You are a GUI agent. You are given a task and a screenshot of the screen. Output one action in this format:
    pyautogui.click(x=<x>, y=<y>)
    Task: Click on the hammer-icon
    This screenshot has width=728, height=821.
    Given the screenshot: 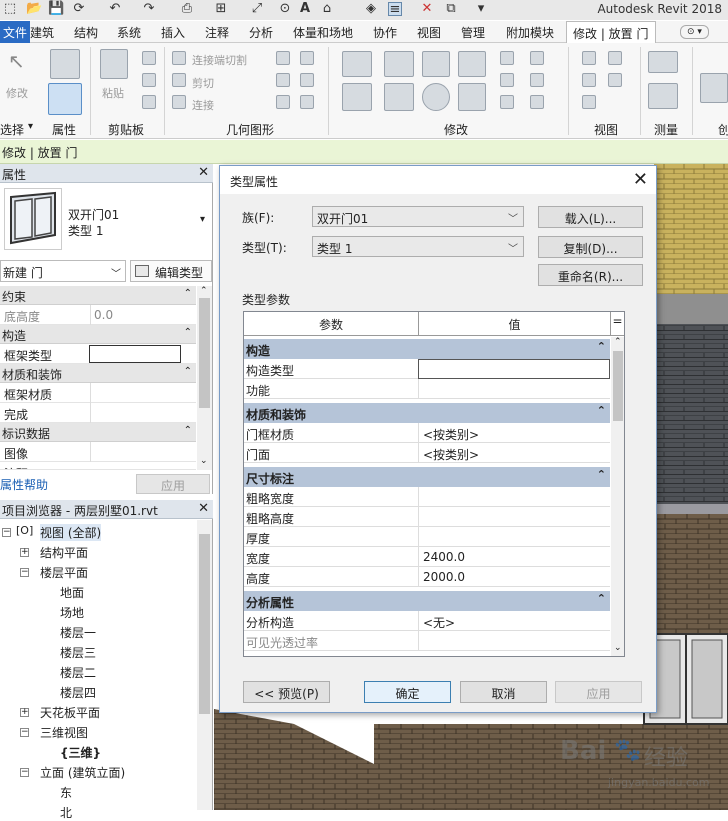 What is the action you would take?
    pyautogui.click(x=307, y=102)
    